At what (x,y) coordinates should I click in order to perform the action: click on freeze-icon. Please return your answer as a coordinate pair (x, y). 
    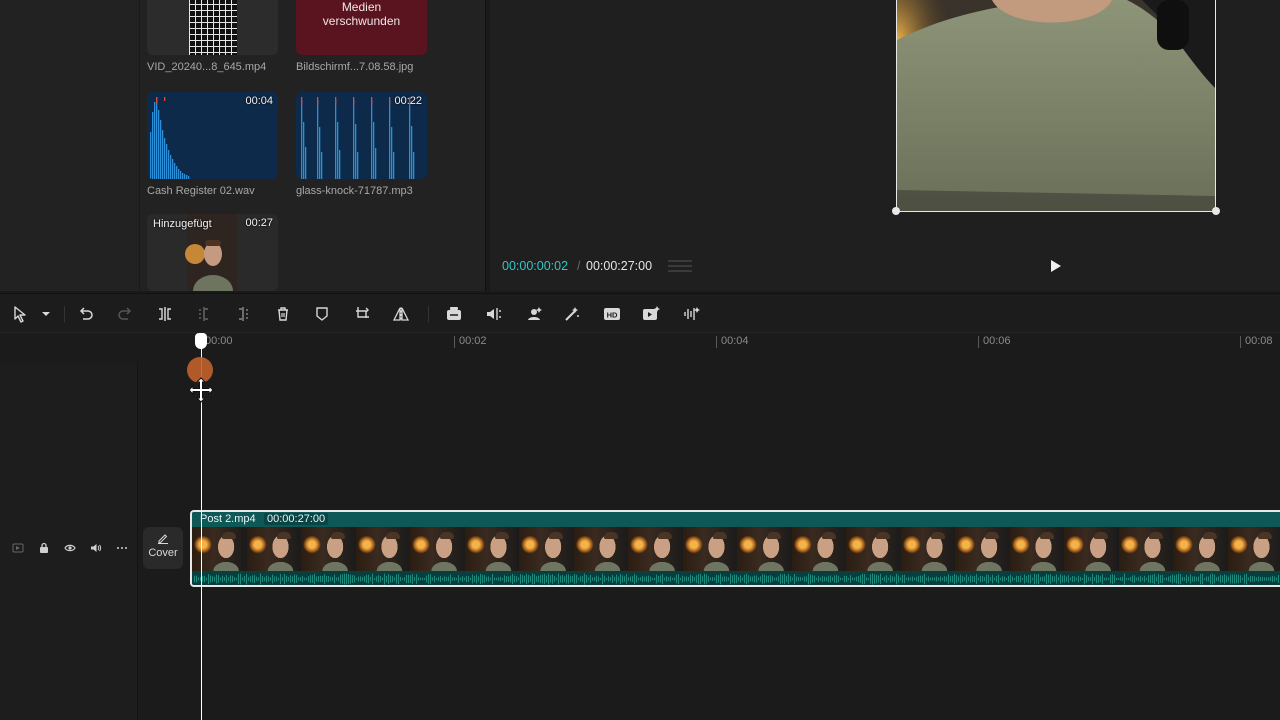
    Looking at the image, I should click on (454, 314).